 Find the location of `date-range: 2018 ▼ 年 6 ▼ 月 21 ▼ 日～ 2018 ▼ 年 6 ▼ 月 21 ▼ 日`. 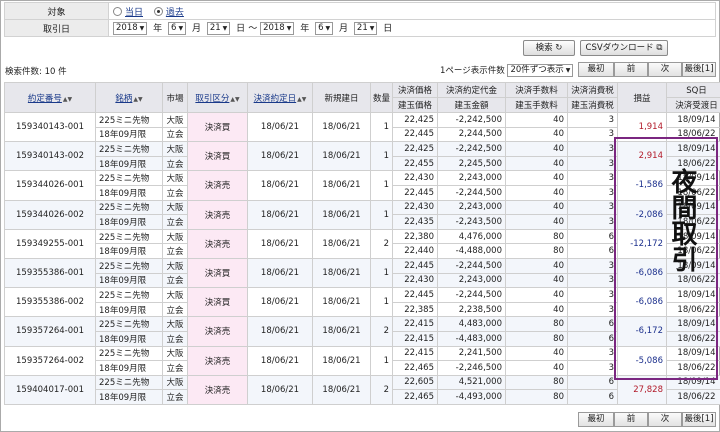

date-range: 2018 ▼ 年 6 ▼ 月 21 ▼ 日～ 2018 ▼ 年 6 ▼ 月 21 ▼ 日 is located at coordinates (412, 28).